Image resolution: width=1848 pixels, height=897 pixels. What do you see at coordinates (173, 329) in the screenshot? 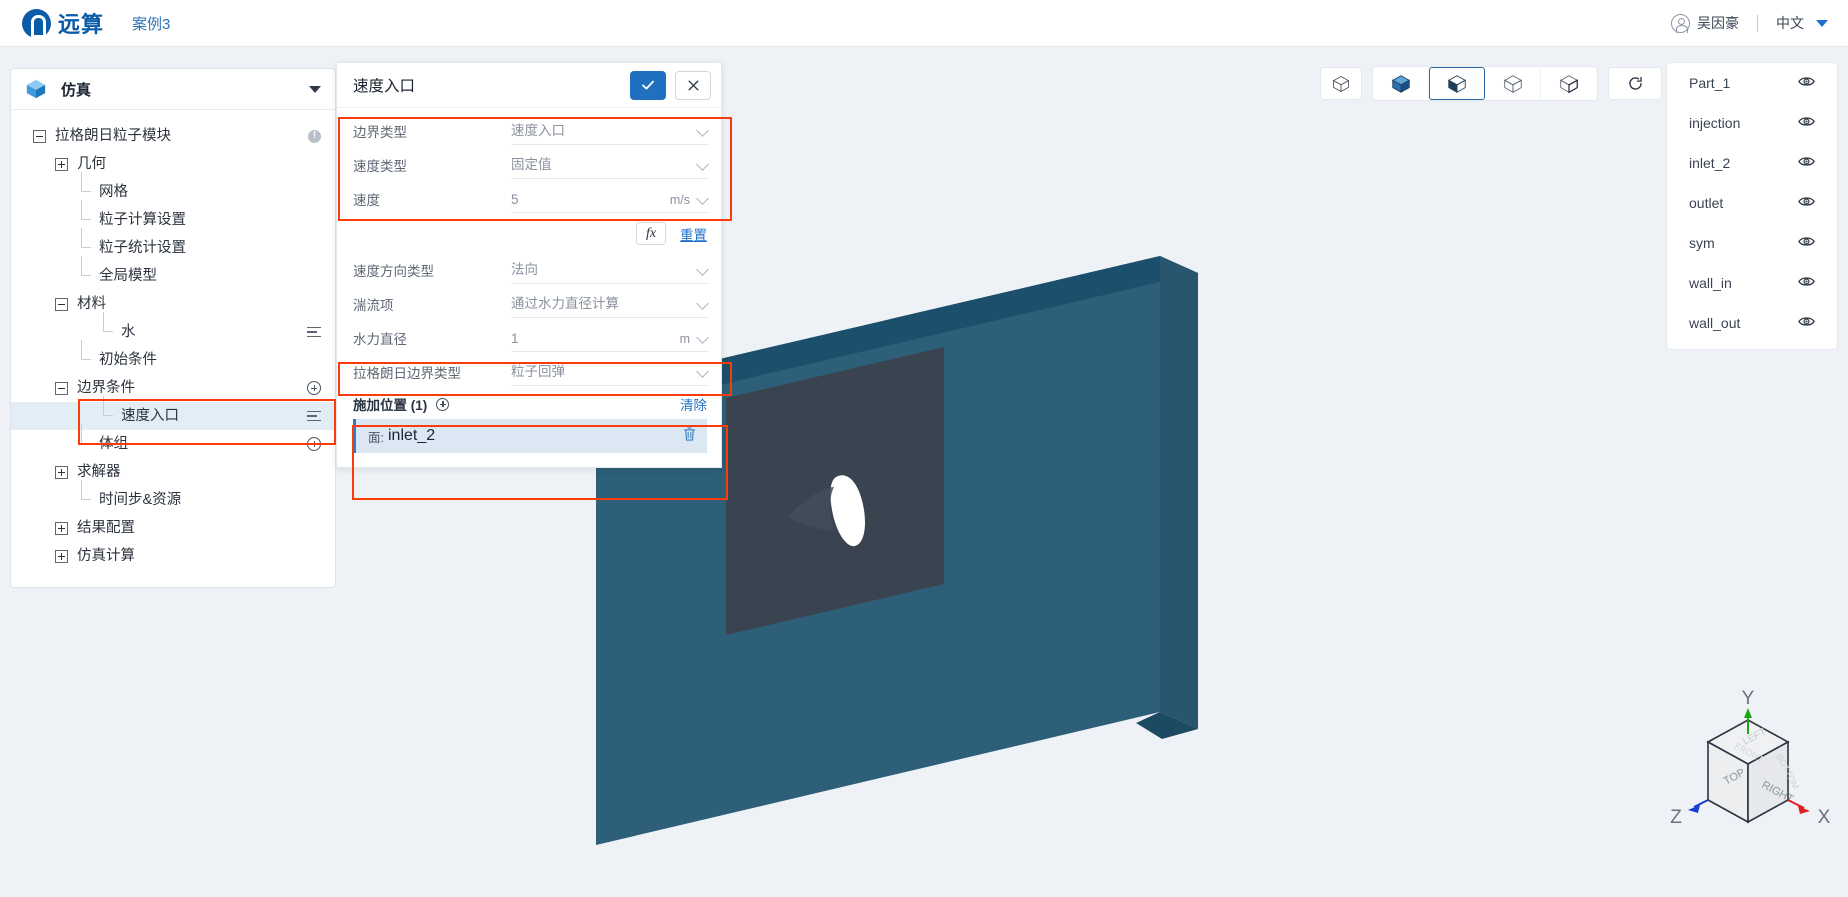
I see `tree-item: 水` at bounding box center [173, 329].